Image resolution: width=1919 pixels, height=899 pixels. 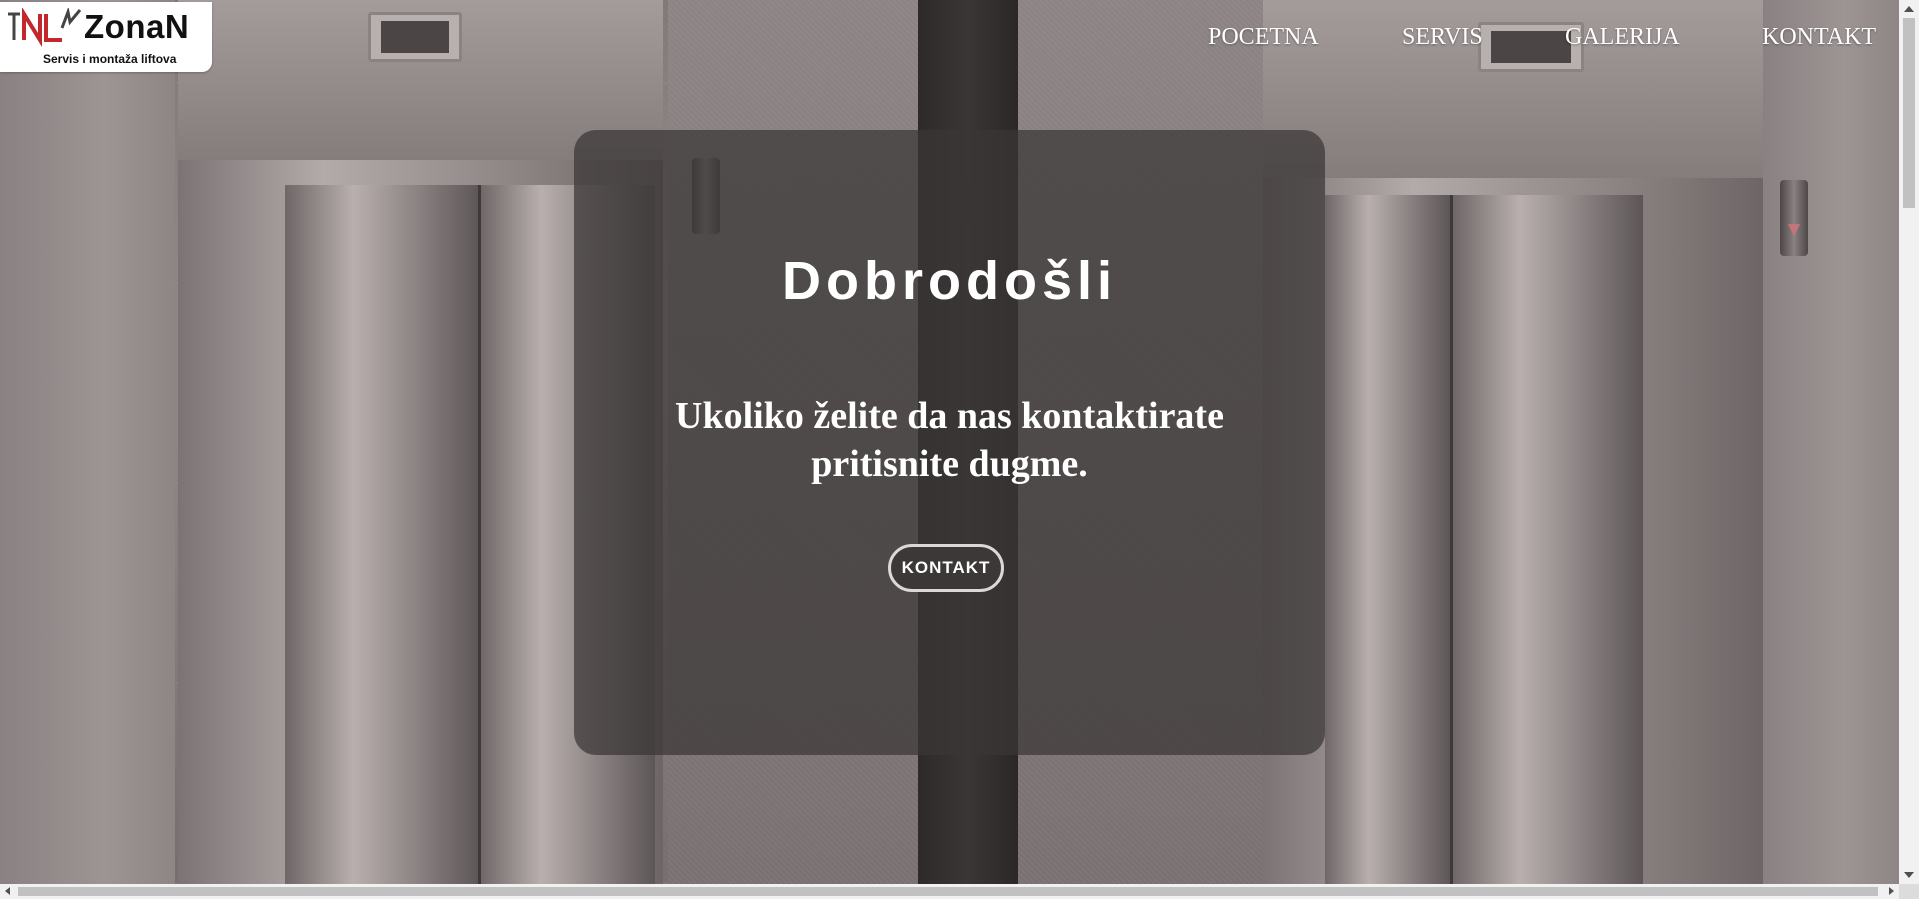 What do you see at coordinates (1622, 37) in the screenshot?
I see `nav-item-galerija: GALERIJA` at bounding box center [1622, 37].